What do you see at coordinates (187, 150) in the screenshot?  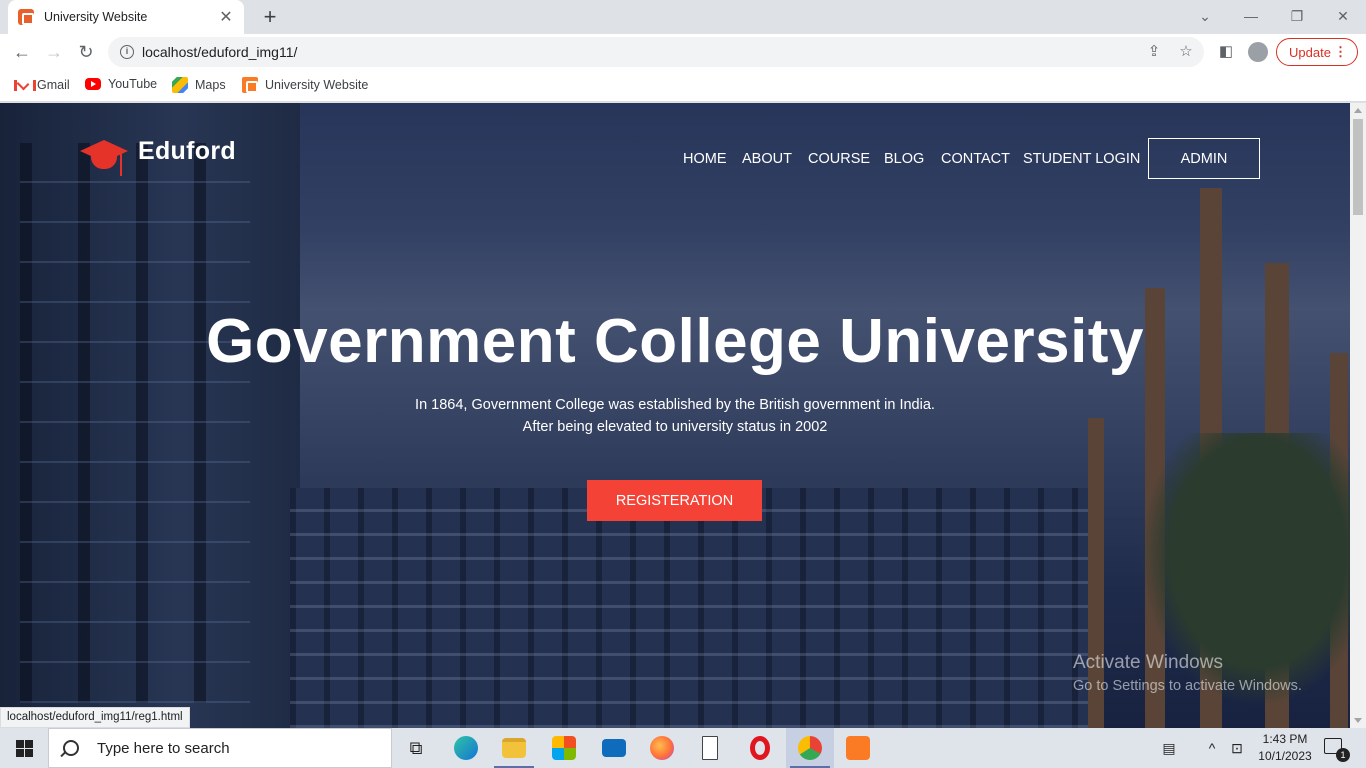 I see `brand-name: Eduford` at bounding box center [187, 150].